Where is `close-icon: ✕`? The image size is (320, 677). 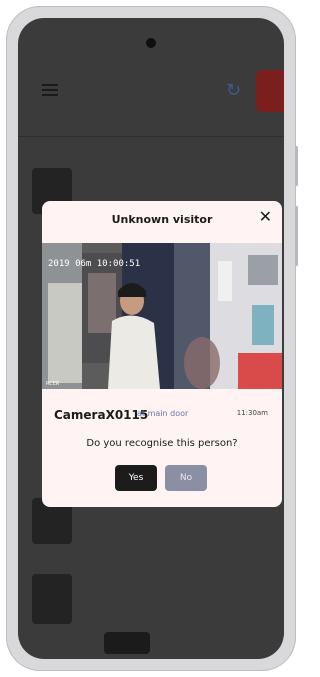
close-icon: ✕ is located at coordinates (265, 217).